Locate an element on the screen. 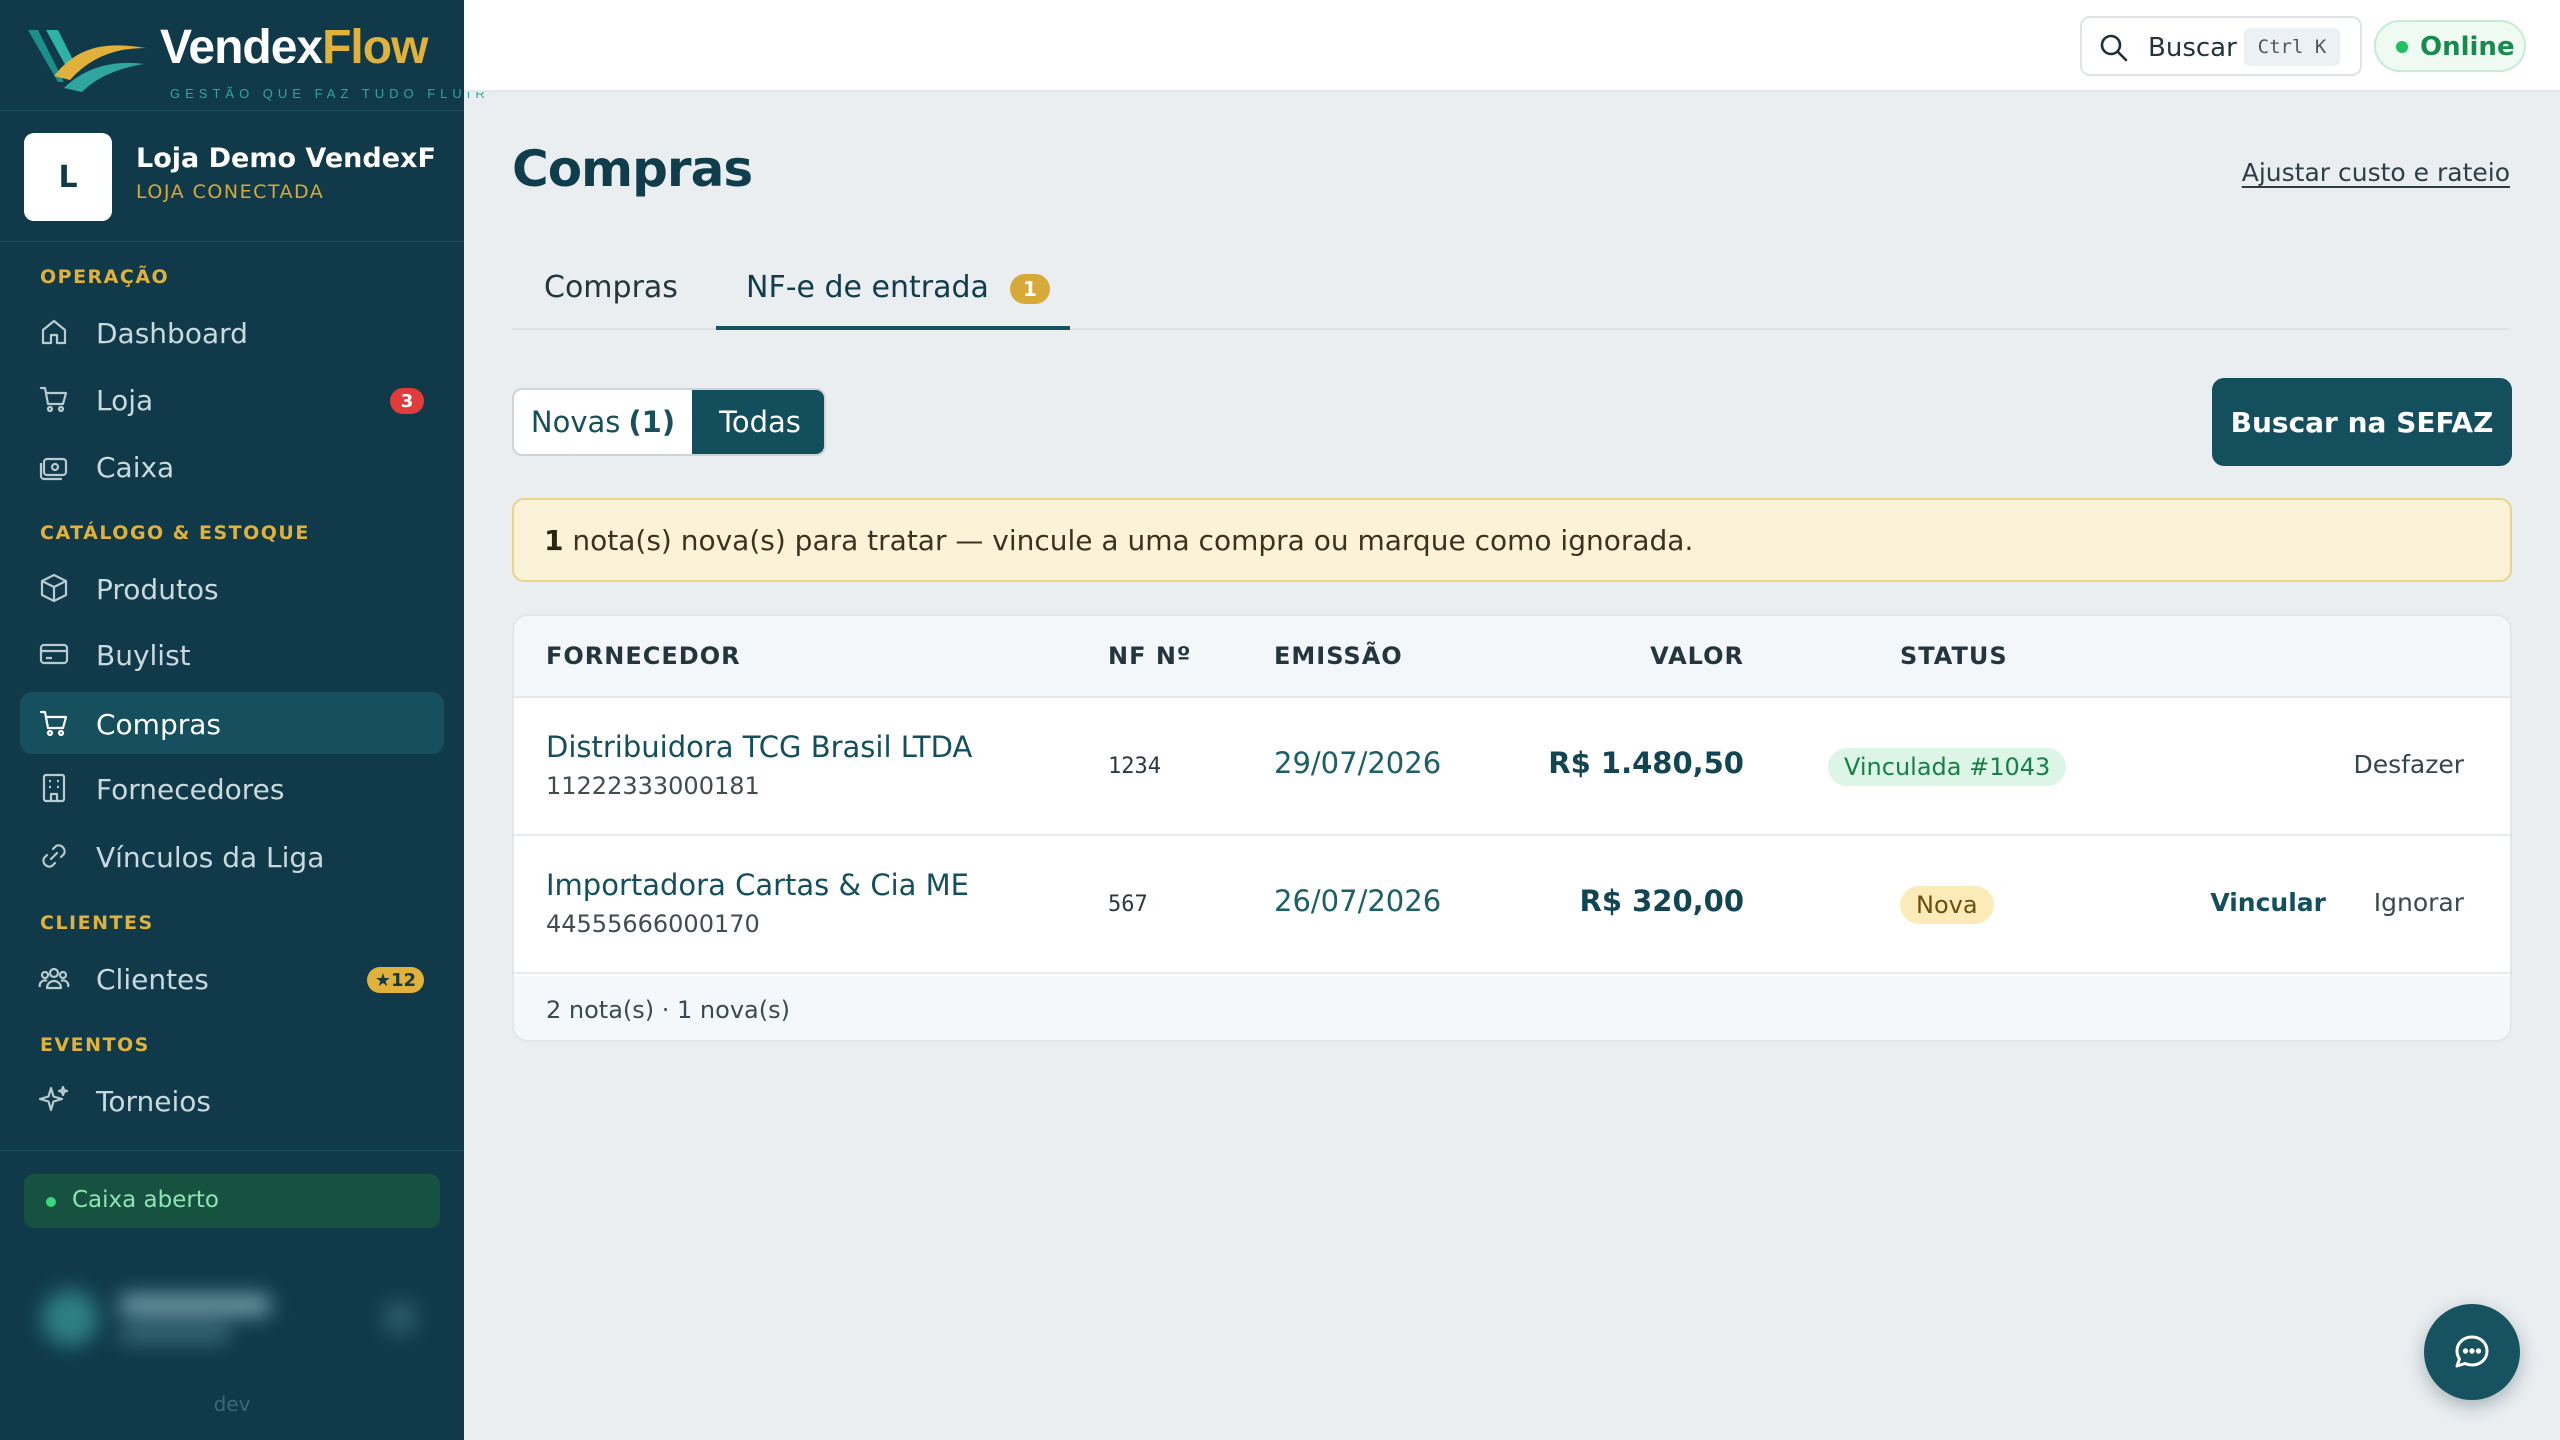 Image resolution: width=2560 pixels, height=1440 pixels. sidebar-item-label: Fornecedores is located at coordinates (190, 789).